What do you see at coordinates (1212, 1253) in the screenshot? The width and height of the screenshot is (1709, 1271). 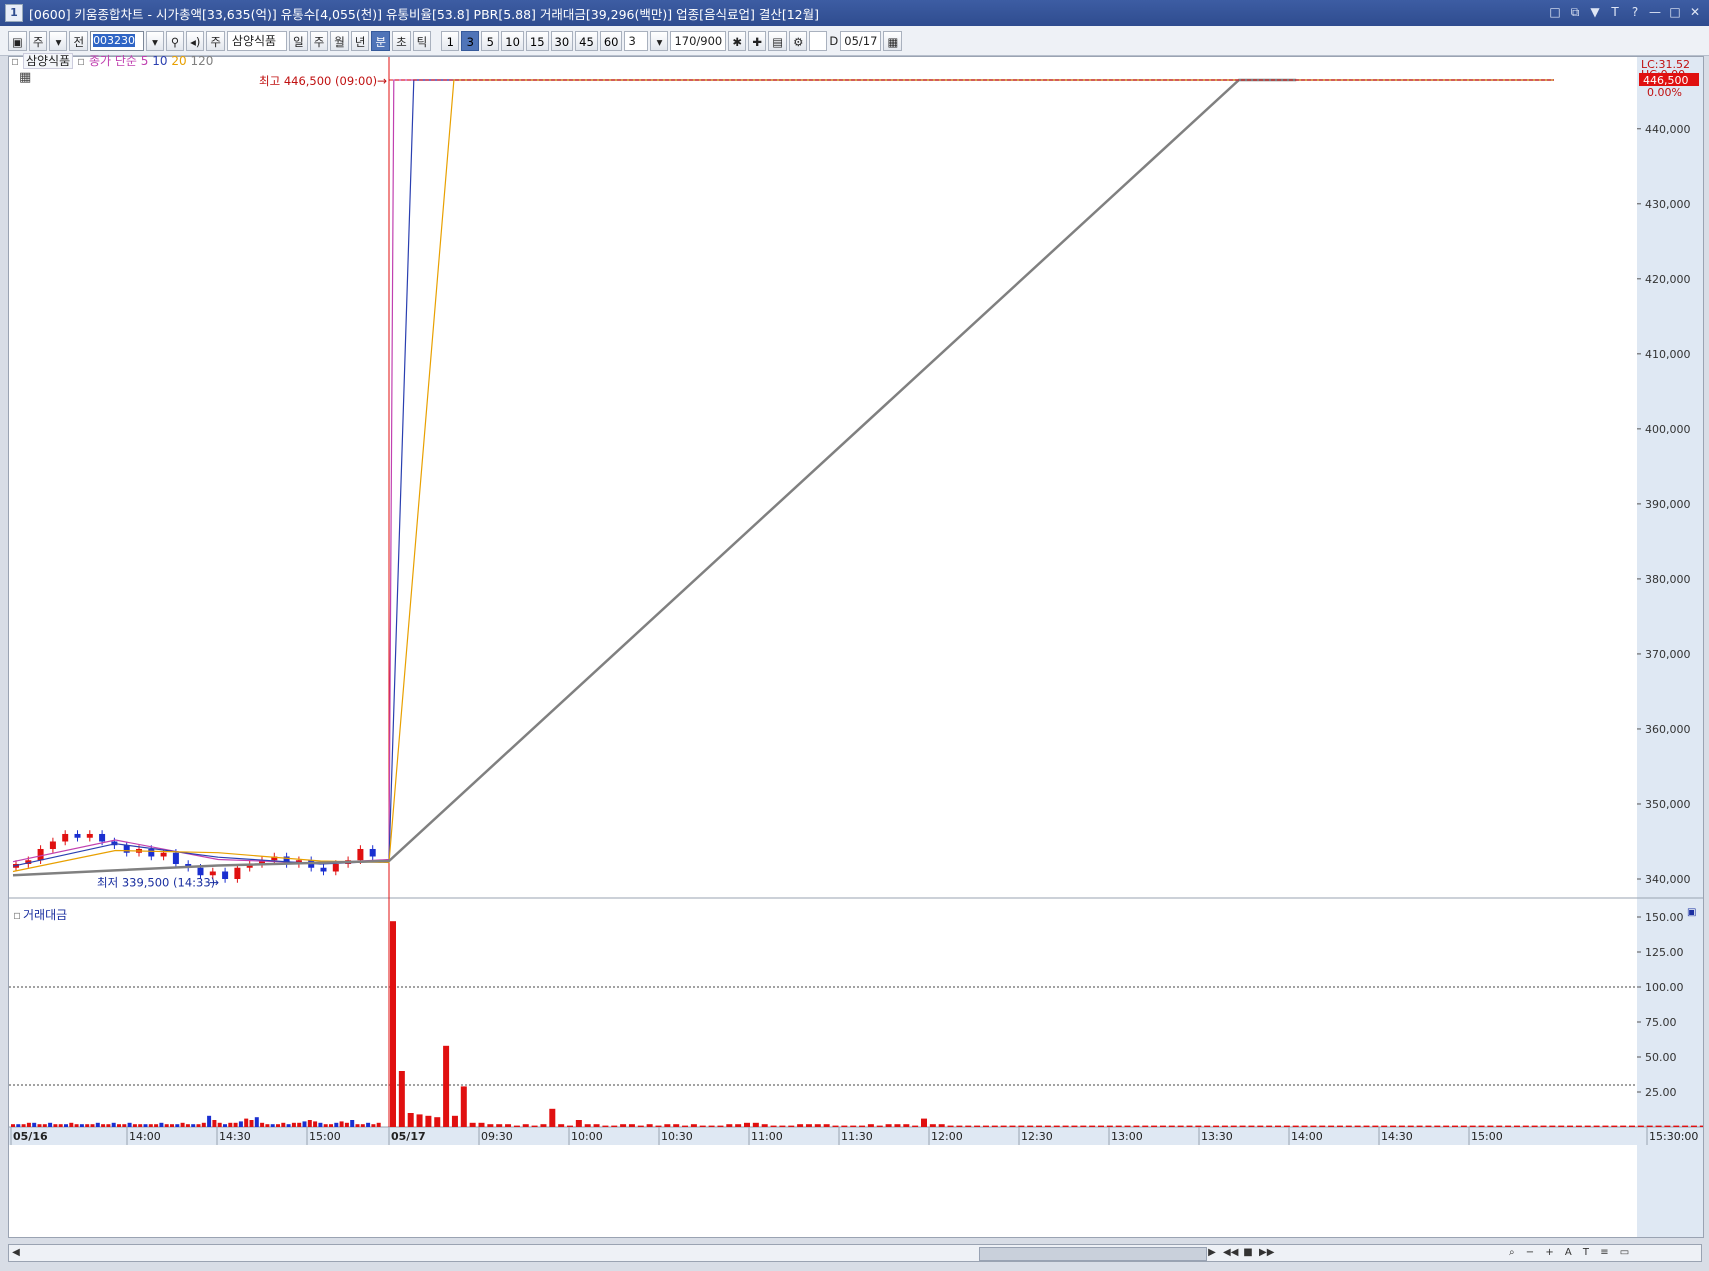 I see `scroll-right-icon: ▶` at bounding box center [1212, 1253].